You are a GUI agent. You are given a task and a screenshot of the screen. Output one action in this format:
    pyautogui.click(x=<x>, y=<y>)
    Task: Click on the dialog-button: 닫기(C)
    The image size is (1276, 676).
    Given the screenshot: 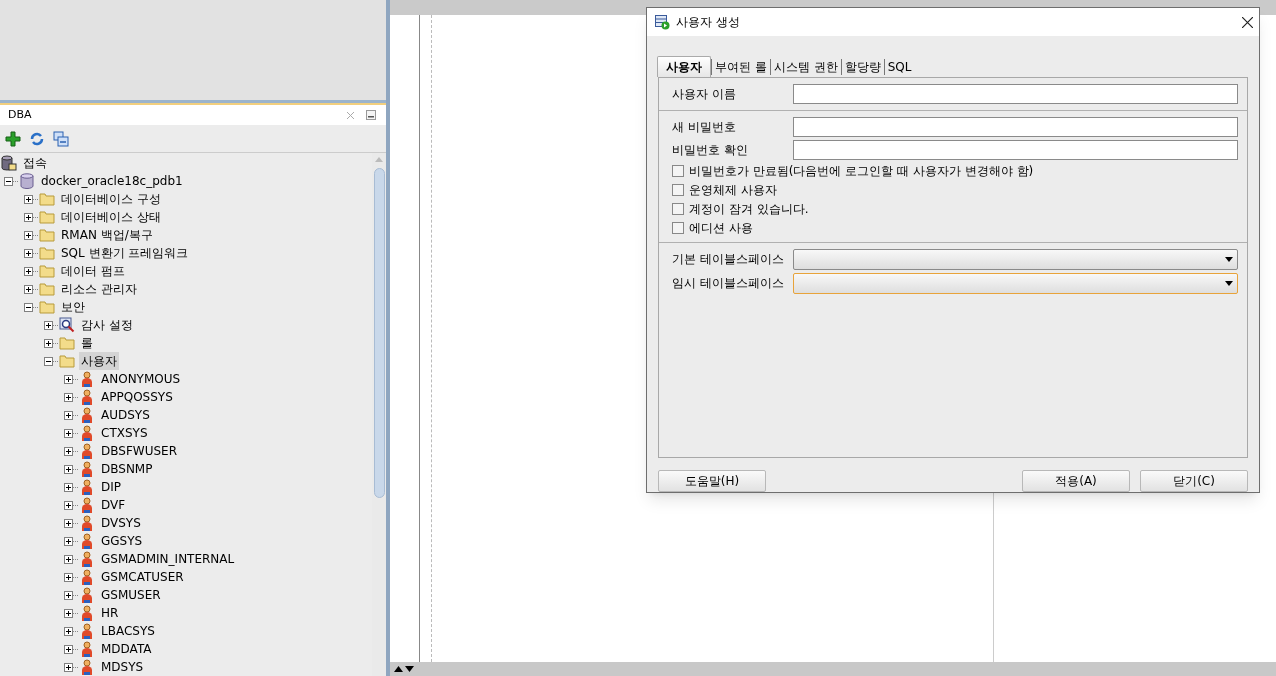 What is the action you would take?
    pyautogui.click(x=1194, y=481)
    